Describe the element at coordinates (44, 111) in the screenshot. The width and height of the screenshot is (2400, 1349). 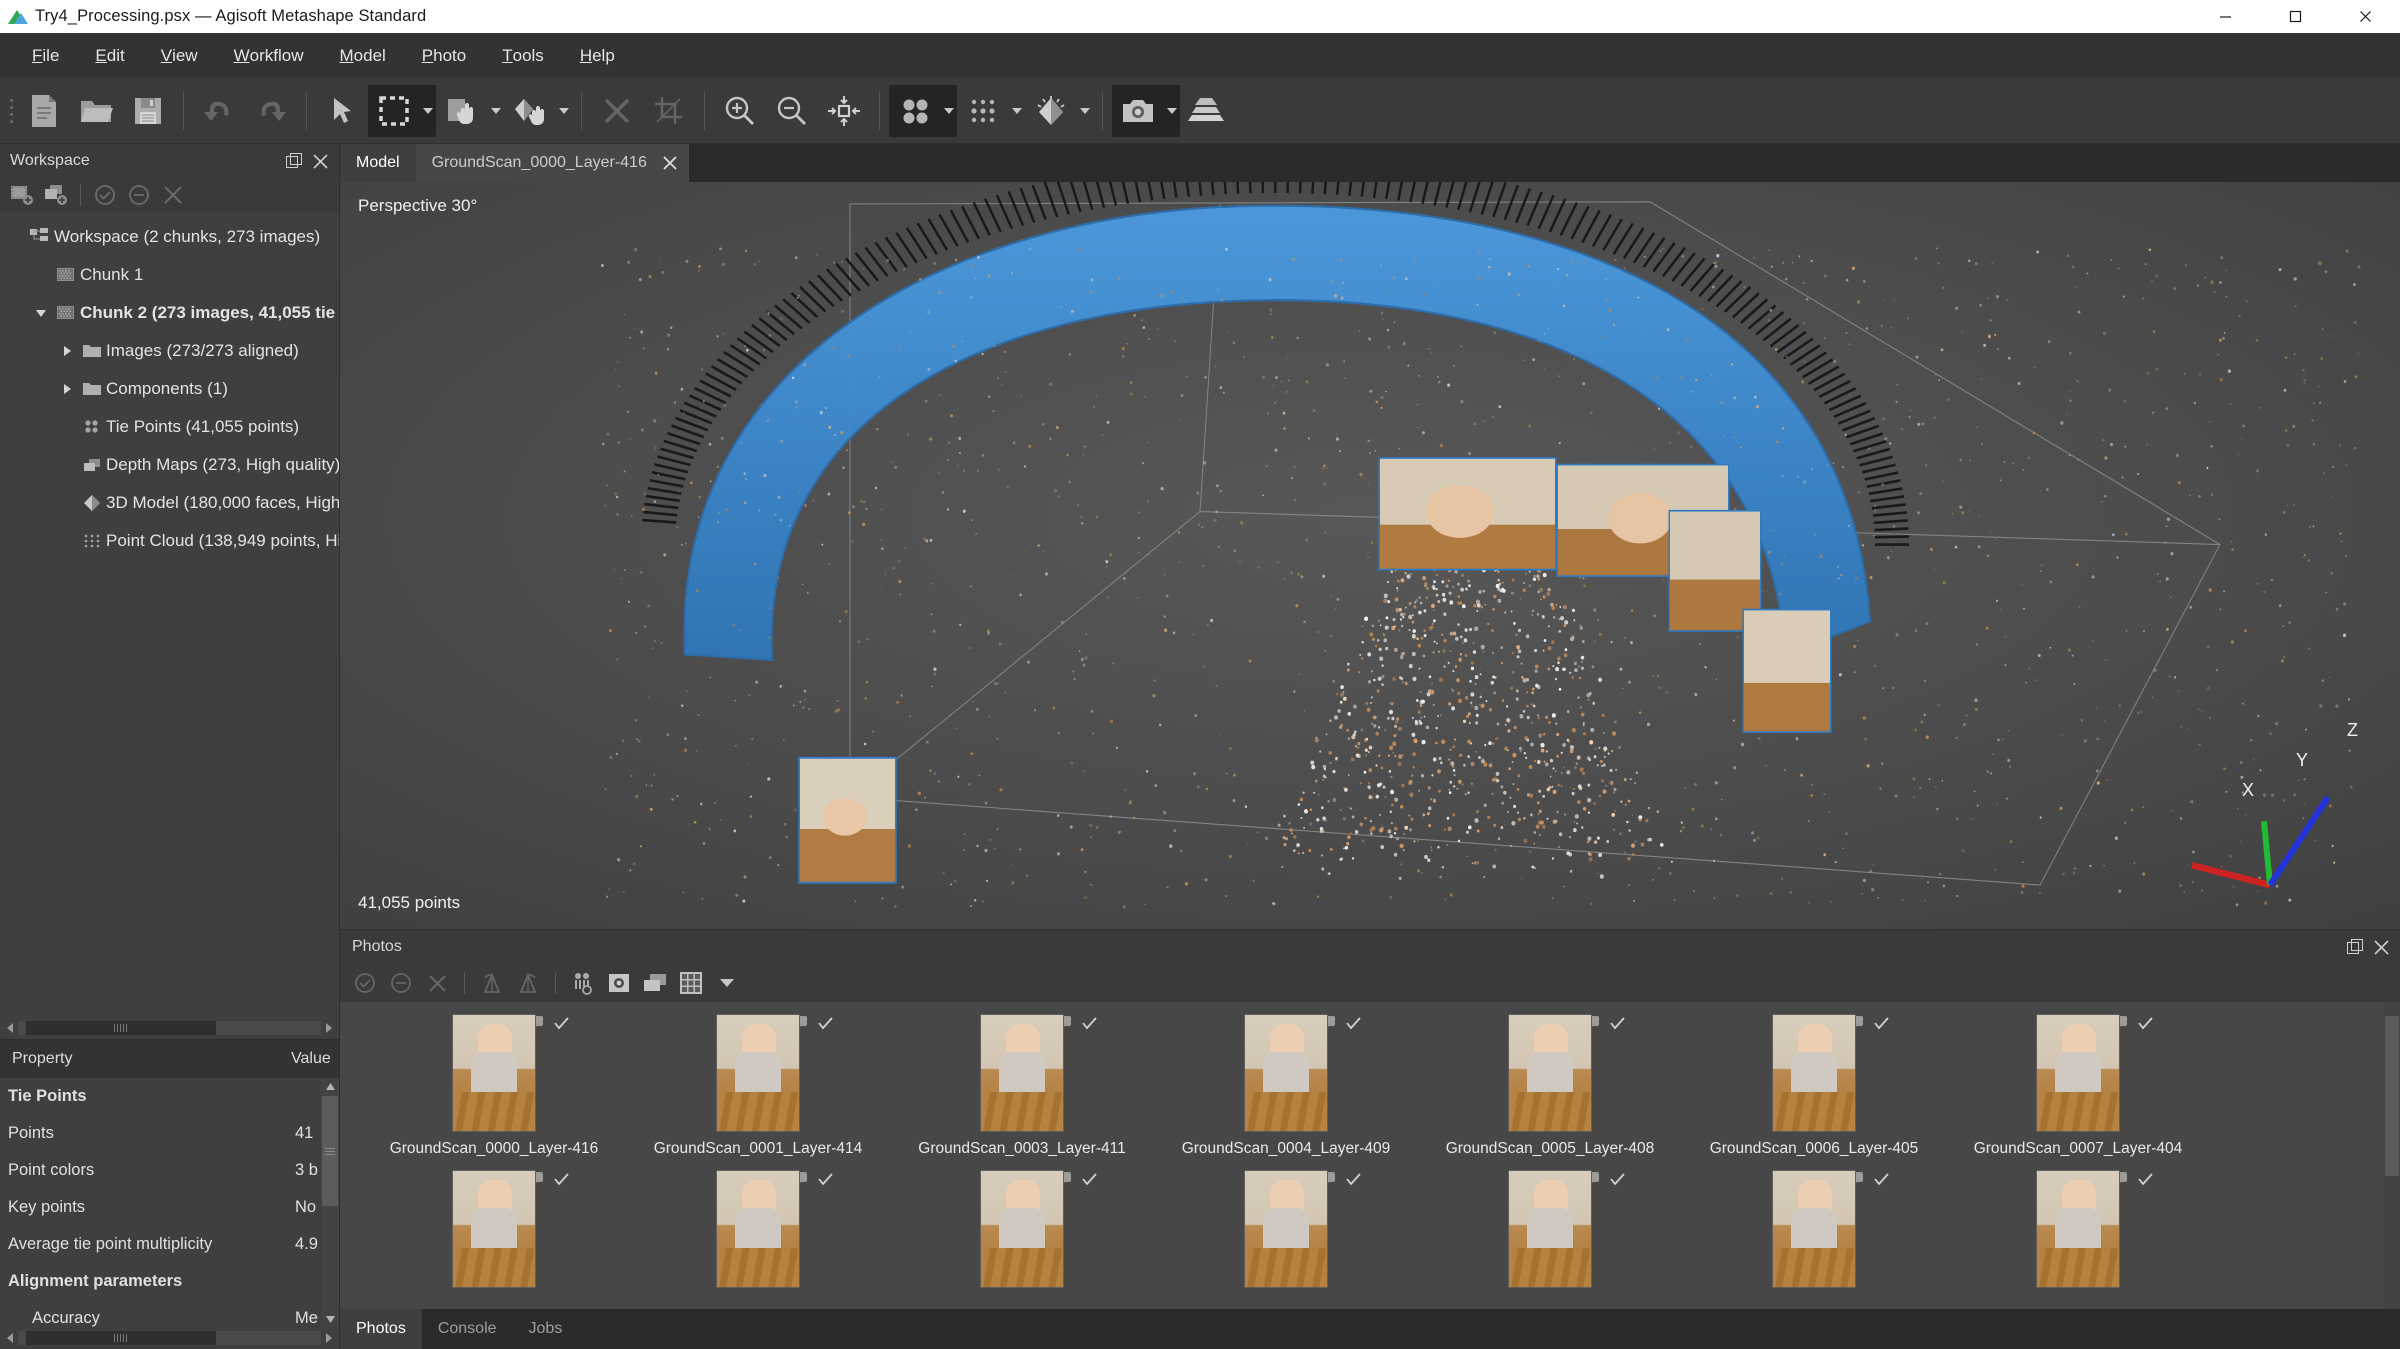
I see `new-project-icon` at that location.